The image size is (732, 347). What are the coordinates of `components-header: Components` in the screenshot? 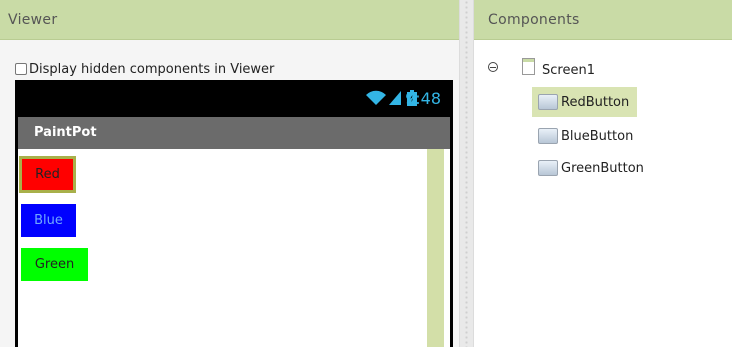 It's located at (603, 20).